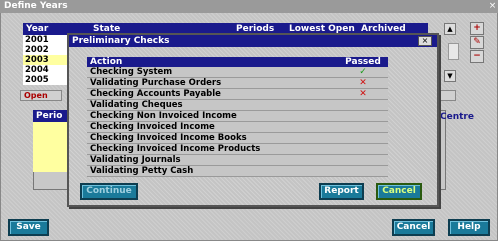 The image size is (498, 241). I want to click on check-row: Checking Invoiced Income Products, so click(237, 149).